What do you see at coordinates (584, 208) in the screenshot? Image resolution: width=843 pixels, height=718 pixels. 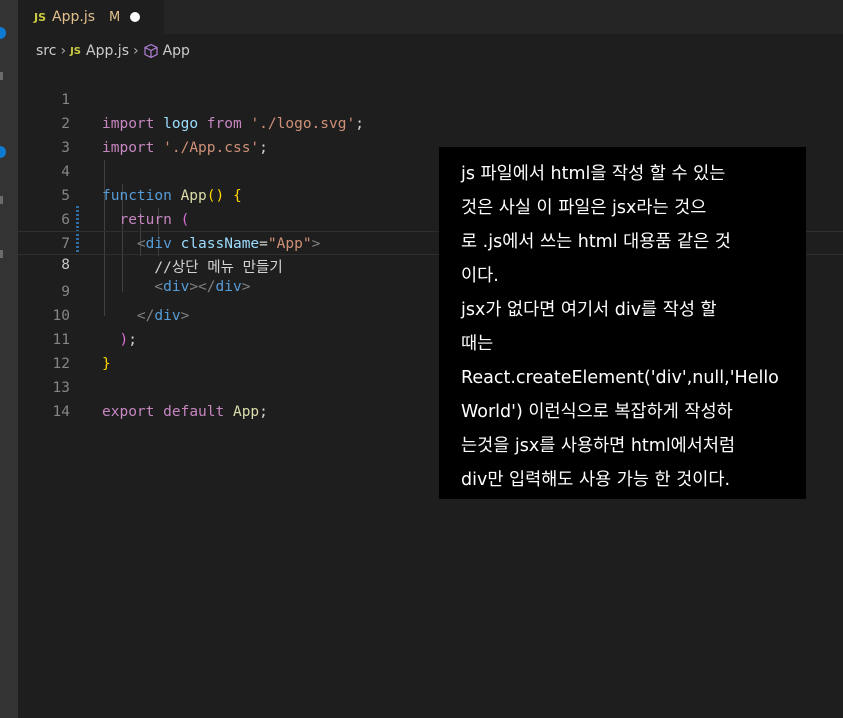 I see `note-line: 것은 사실 이 파일은 jsx라는 것으` at bounding box center [584, 208].